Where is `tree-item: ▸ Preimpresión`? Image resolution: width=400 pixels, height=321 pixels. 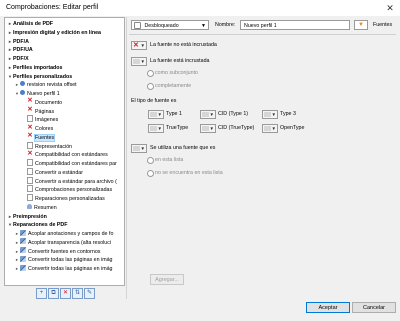
tree-item: ▸ Preimpresión is located at coordinates (27, 217).